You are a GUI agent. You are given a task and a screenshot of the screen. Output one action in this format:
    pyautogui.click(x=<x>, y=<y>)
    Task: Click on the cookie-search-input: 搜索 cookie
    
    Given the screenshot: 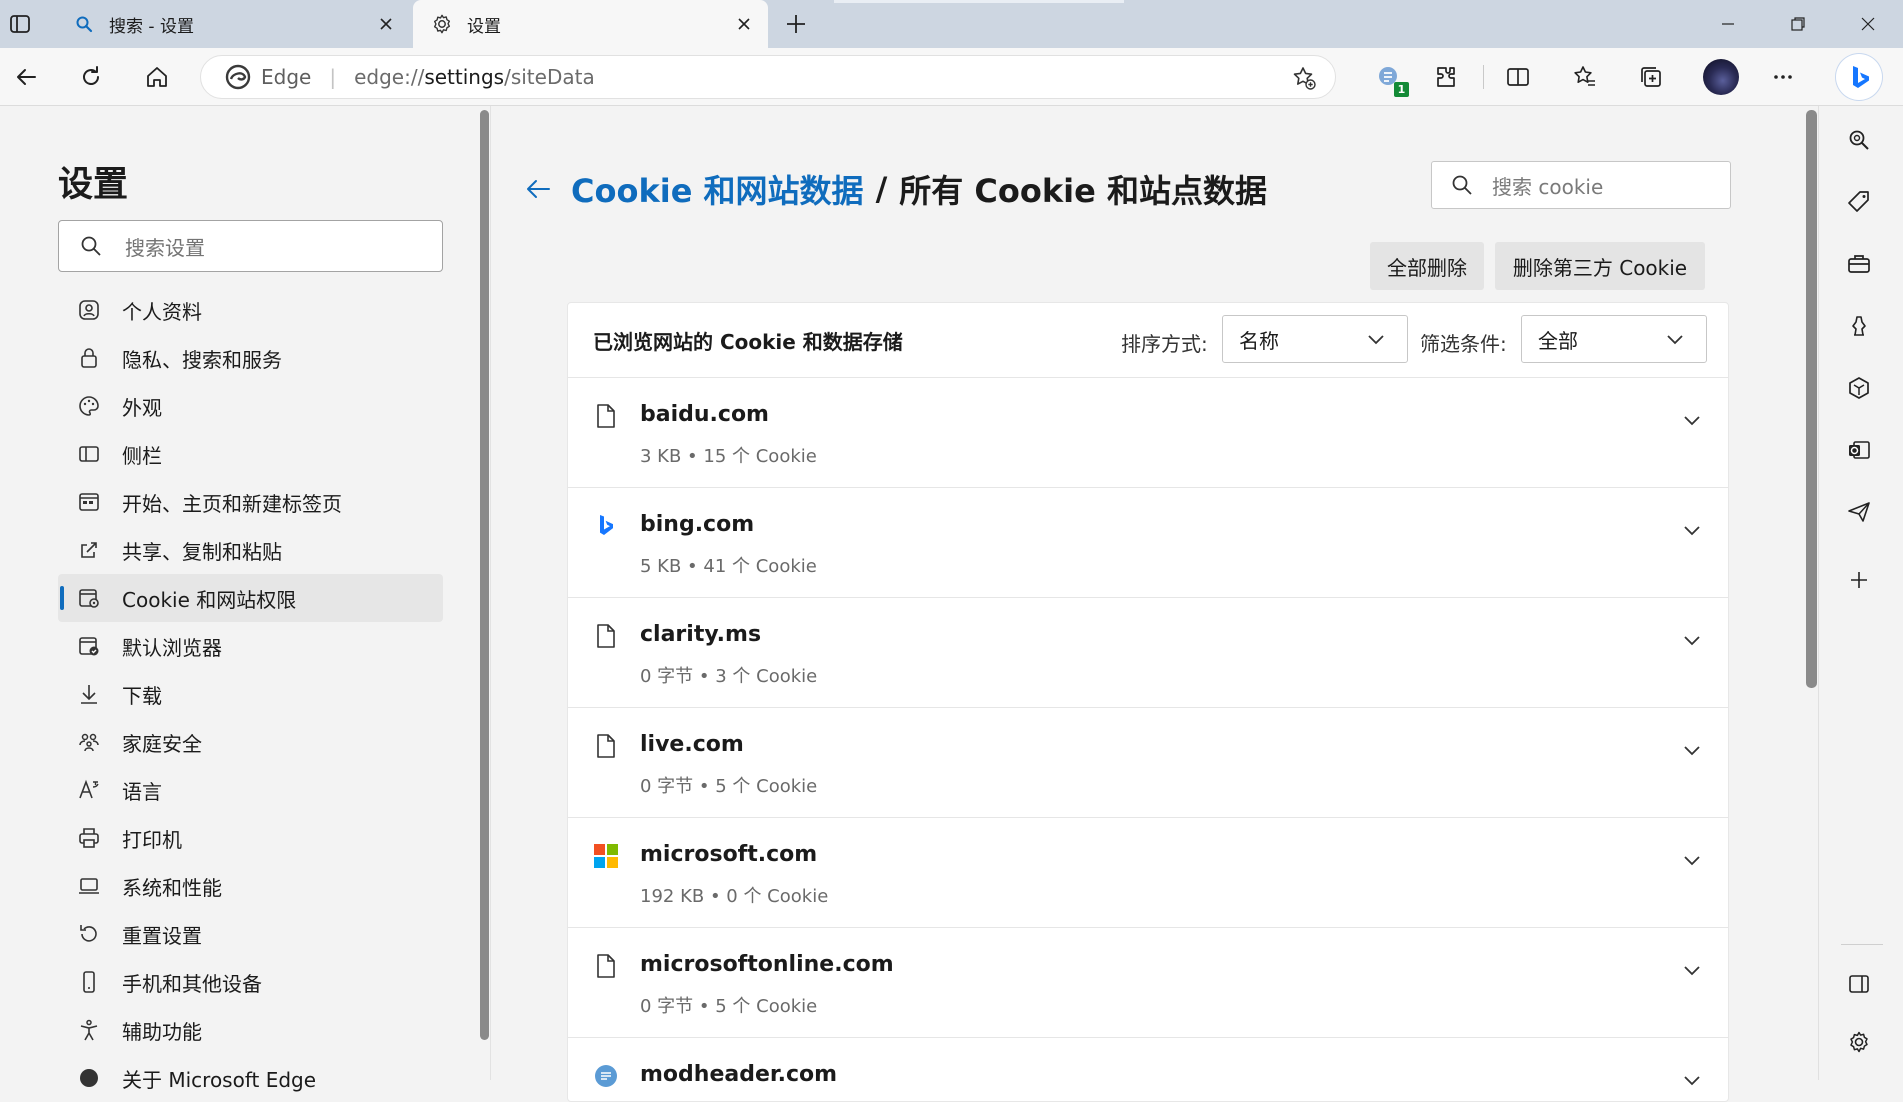 What is the action you would take?
    pyautogui.click(x=1581, y=185)
    